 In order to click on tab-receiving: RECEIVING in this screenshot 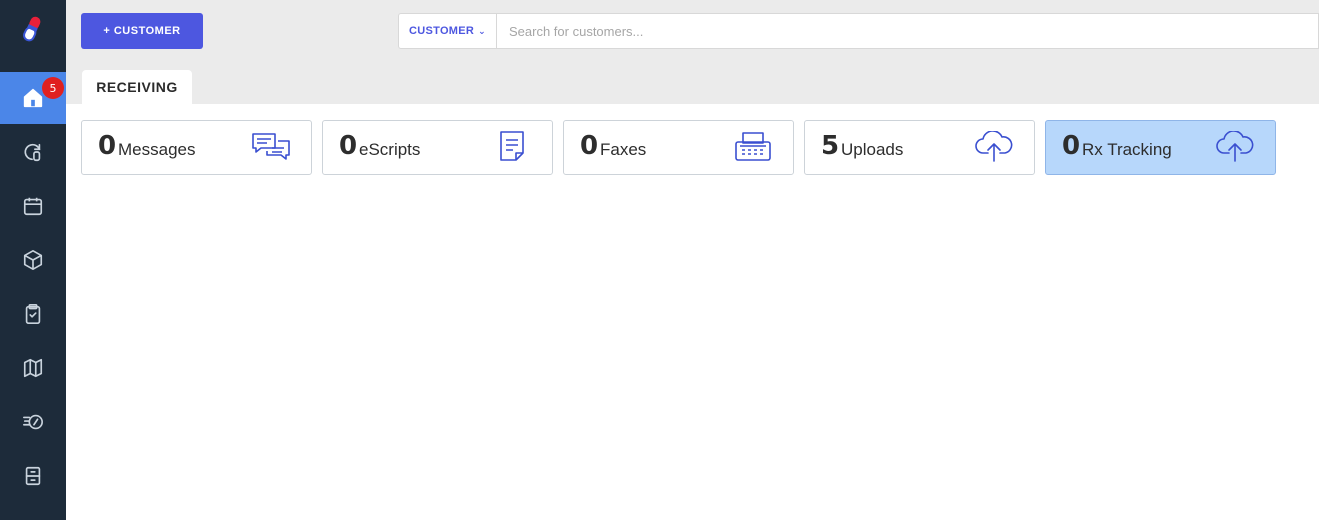, I will do `click(137, 87)`.